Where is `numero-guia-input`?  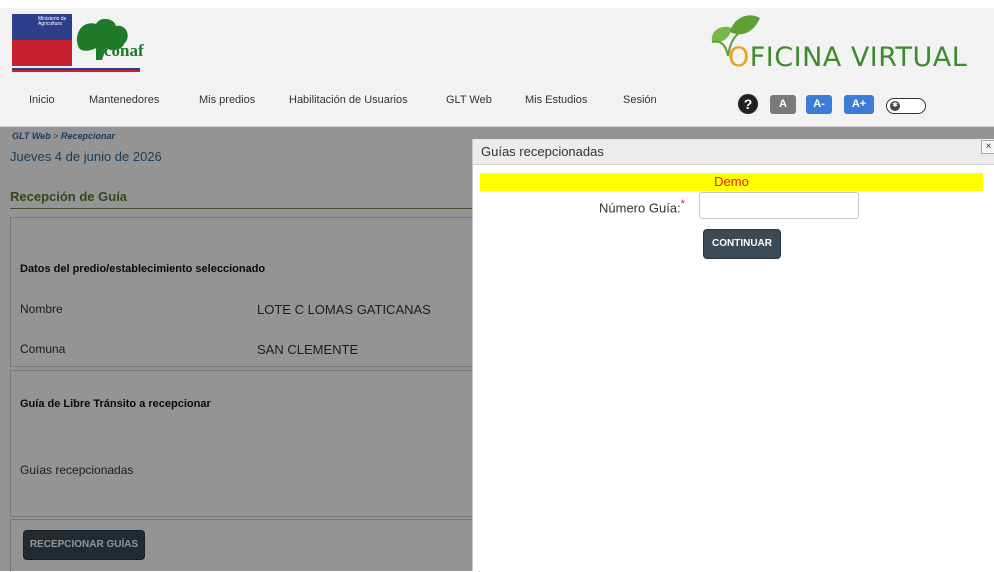
numero-guia-input is located at coordinates (779, 205).